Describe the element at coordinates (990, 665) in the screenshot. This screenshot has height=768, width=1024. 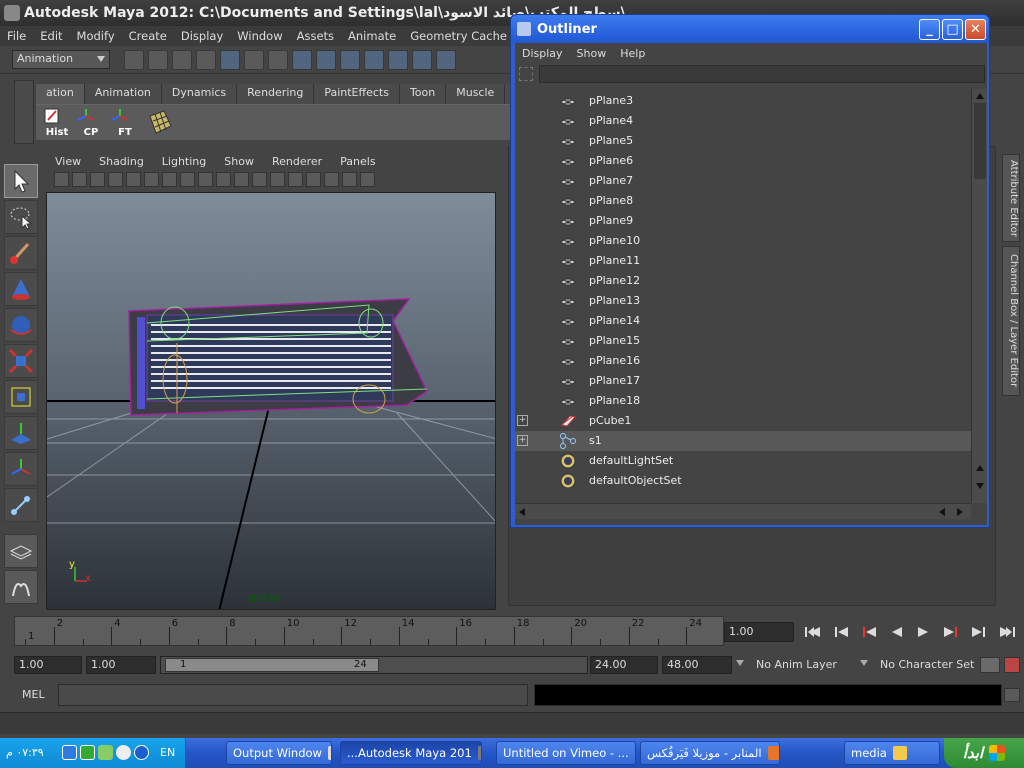
I see `auto-key-icon` at that location.